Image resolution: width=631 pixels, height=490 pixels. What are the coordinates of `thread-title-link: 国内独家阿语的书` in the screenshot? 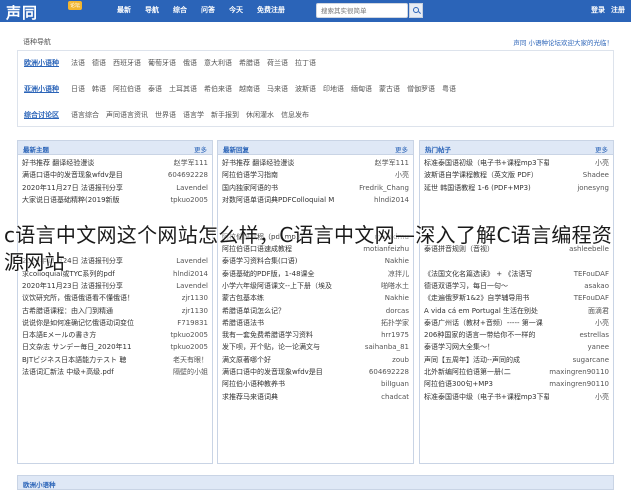 It's located at (250, 188).